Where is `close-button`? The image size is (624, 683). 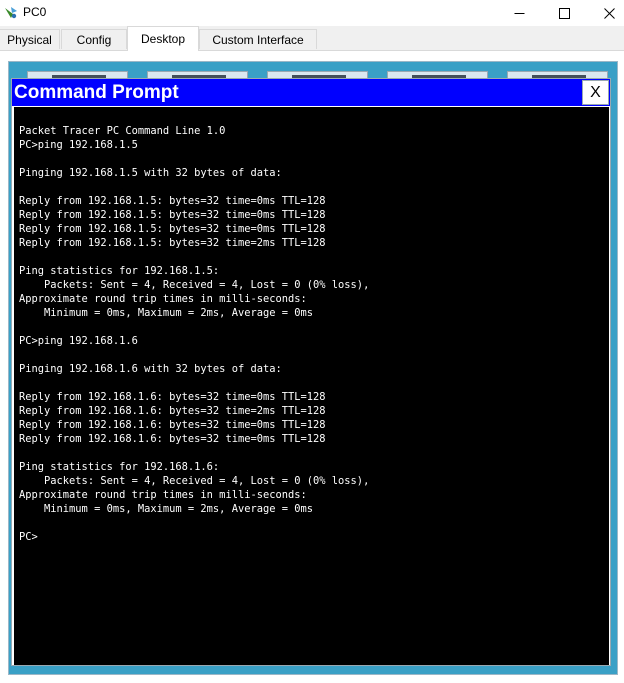
close-button is located at coordinates (605, 13).